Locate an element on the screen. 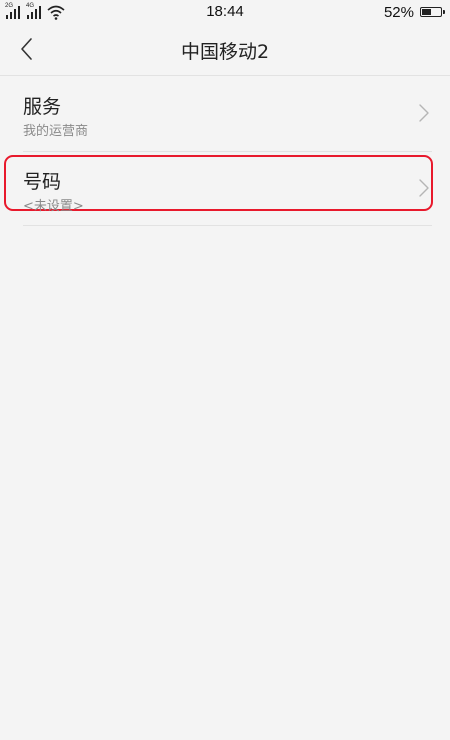 The image size is (450, 740). status-time: 18:44 is located at coordinates (225, 11).